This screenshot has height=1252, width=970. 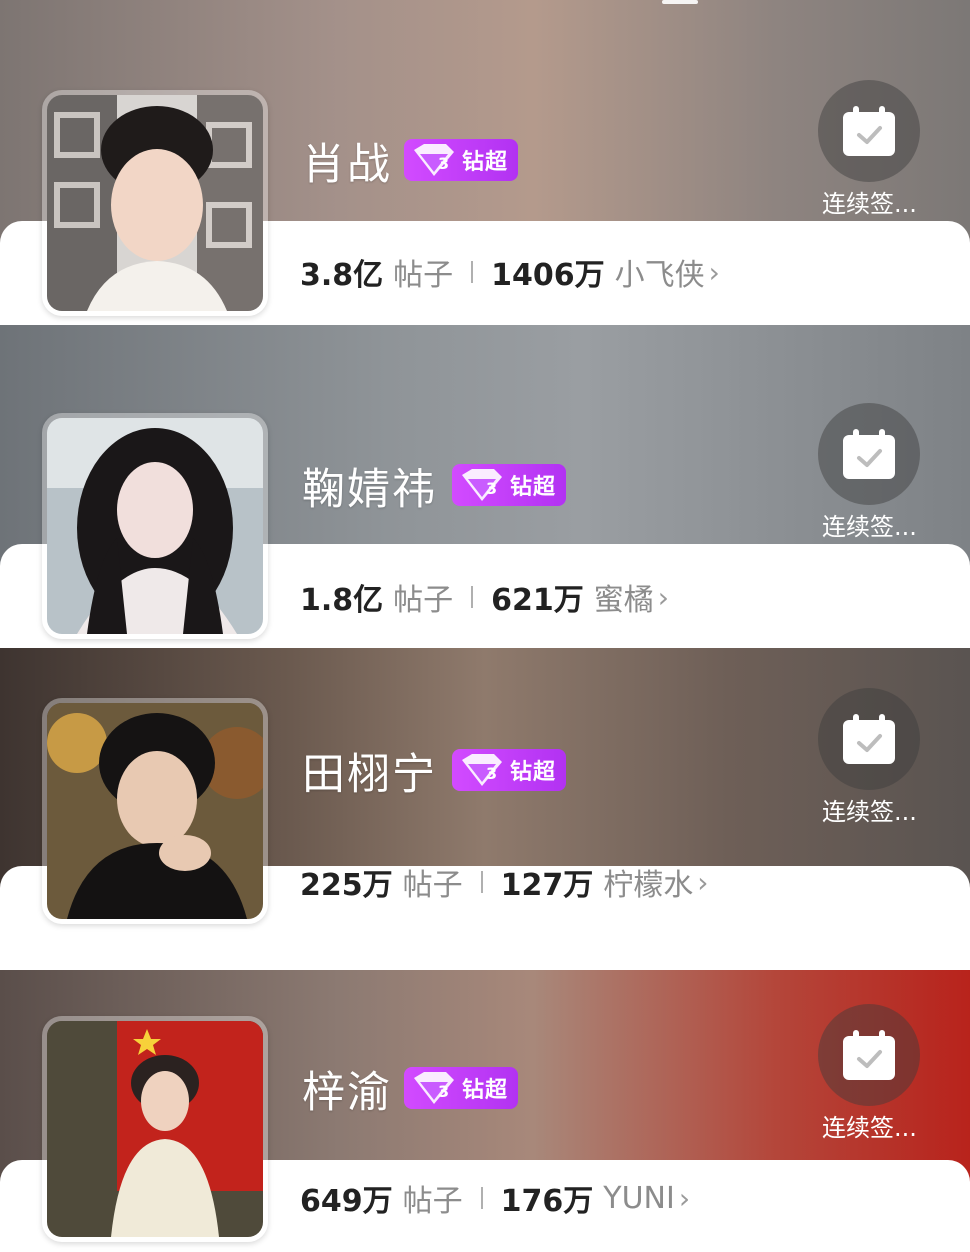 I want to click on posts-count: 225万, so click(x=346, y=885).